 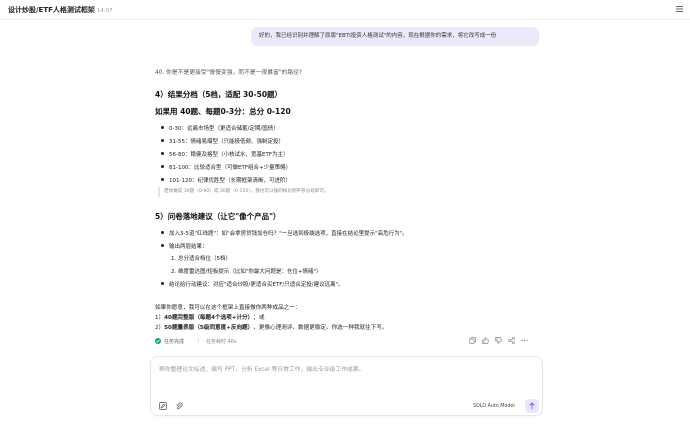 What do you see at coordinates (223, 111) in the screenshot?
I see `section4-subheading: 如果用 40题、每题0-3分：总分 0-120` at bounding box center [223, 111].